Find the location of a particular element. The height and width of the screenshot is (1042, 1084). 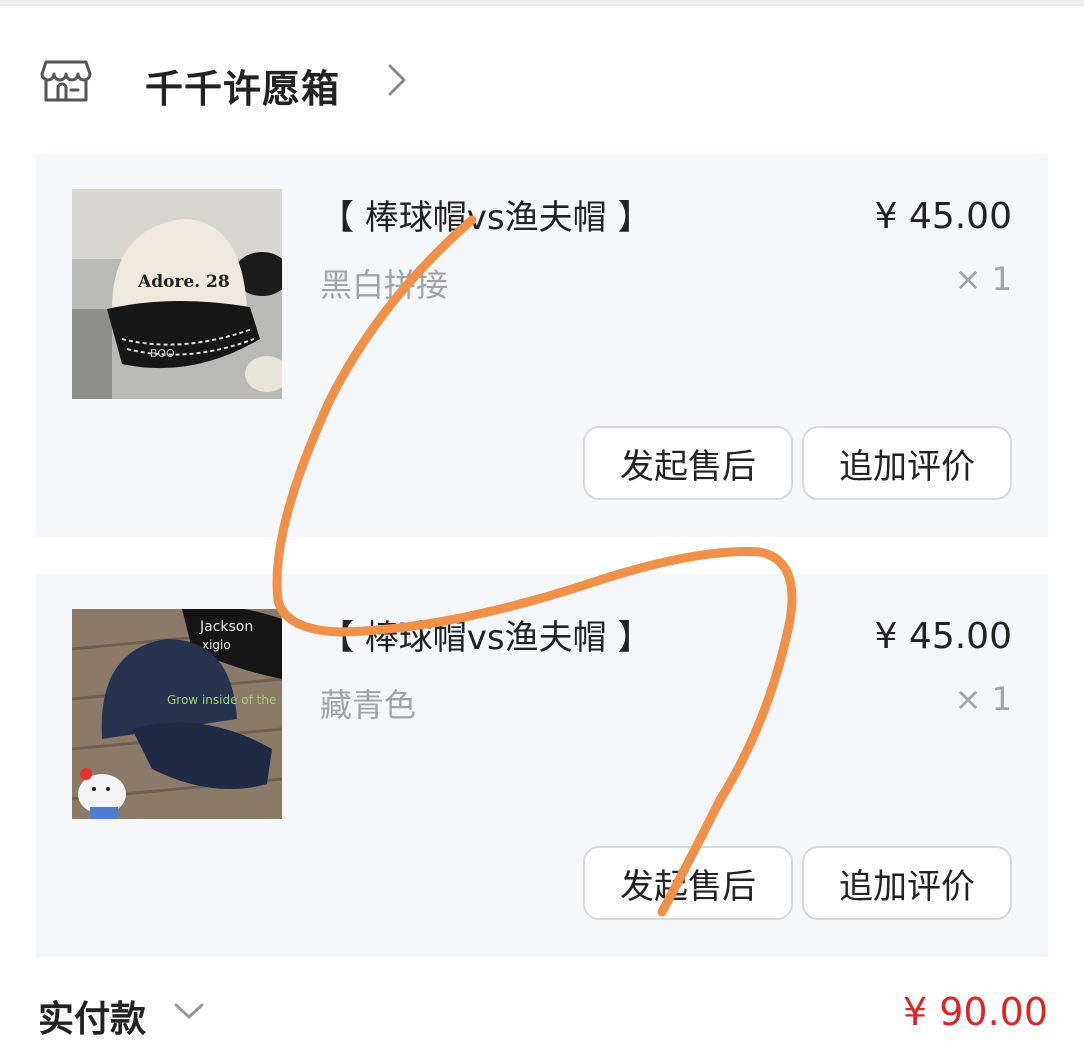

shop-header: 千千许愿箱 is located at coordinates (542, 82).